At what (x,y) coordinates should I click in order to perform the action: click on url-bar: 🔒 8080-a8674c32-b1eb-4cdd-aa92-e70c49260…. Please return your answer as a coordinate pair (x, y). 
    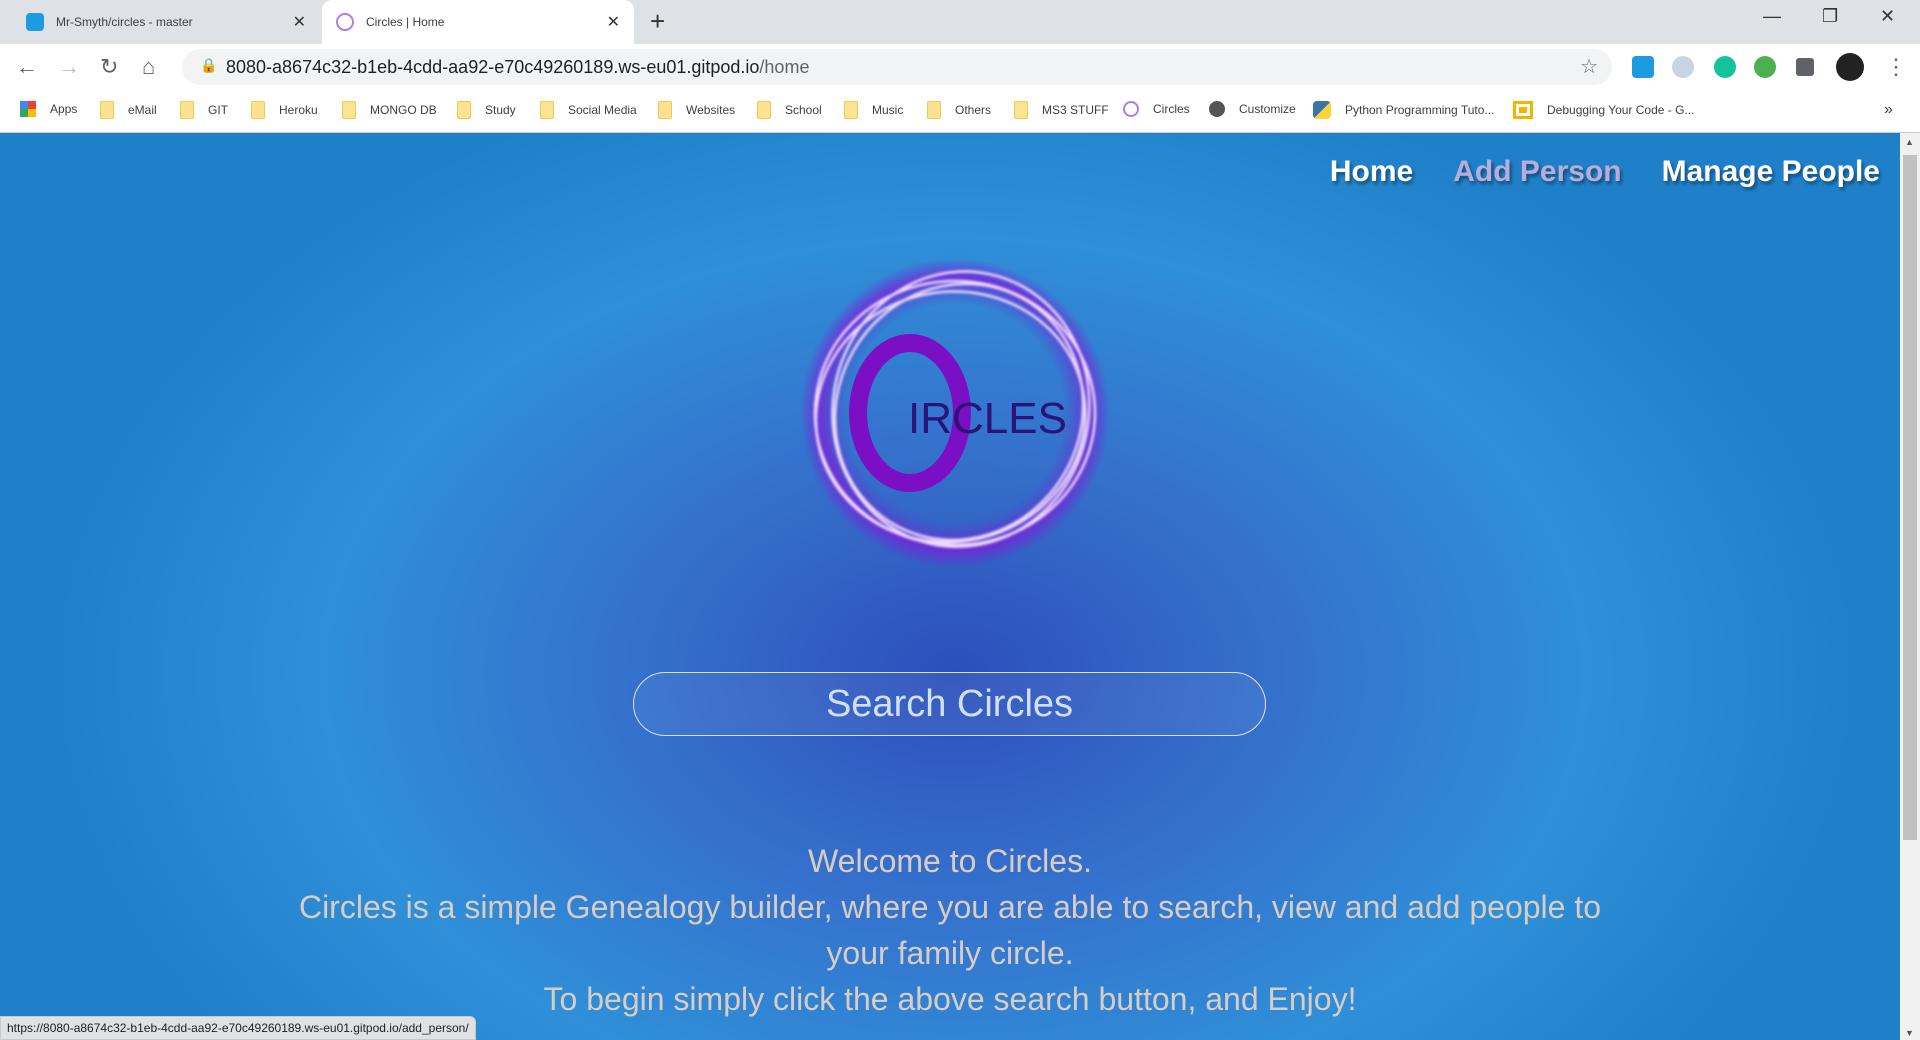
    Looking at the image, I should click on (897, 67).